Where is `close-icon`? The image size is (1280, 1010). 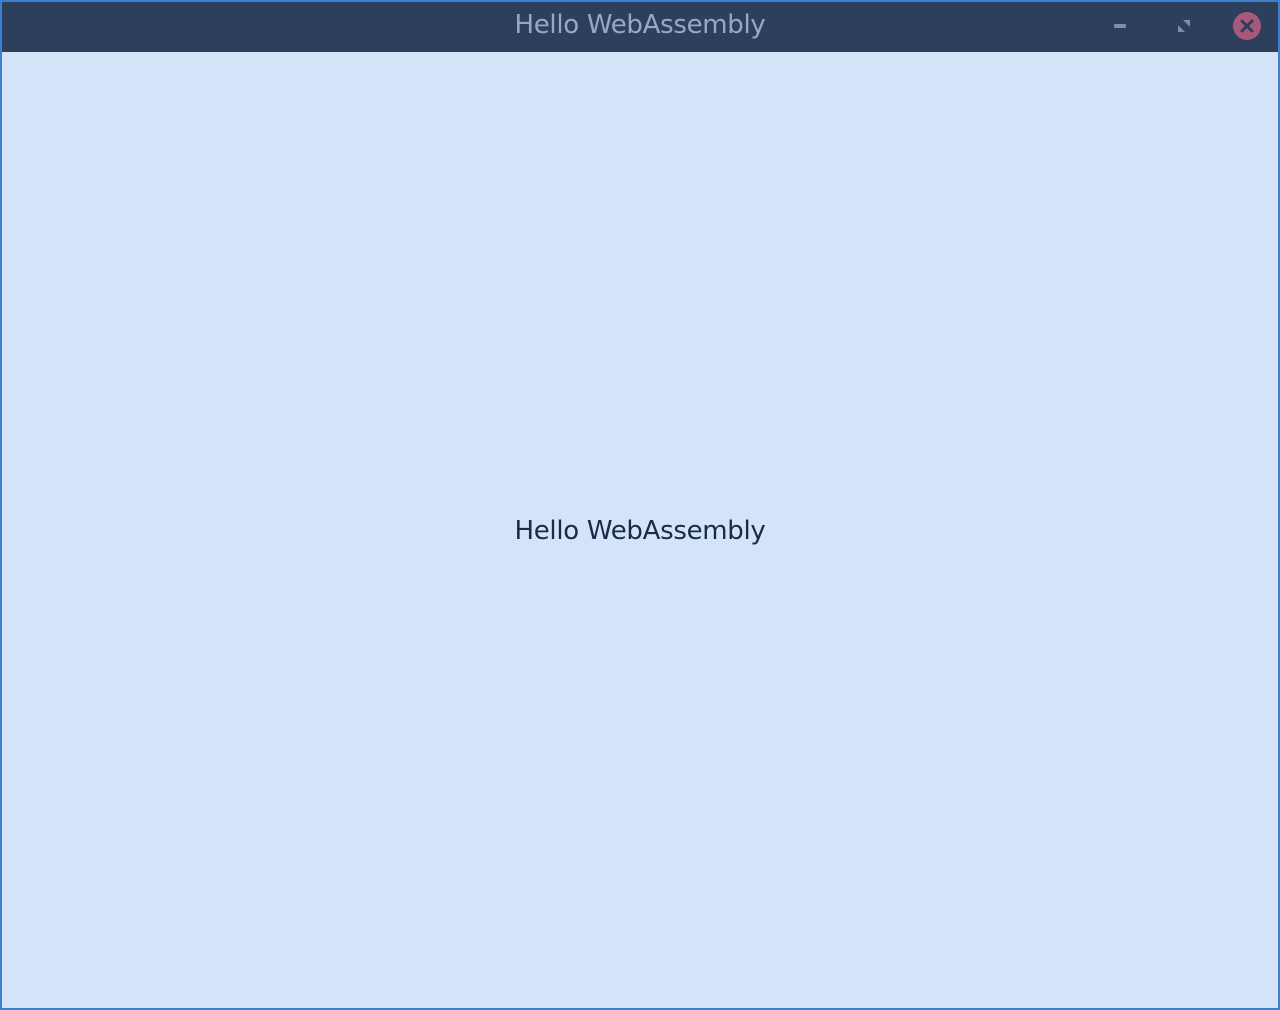 close-icon is located at coordinates (1247, 26).